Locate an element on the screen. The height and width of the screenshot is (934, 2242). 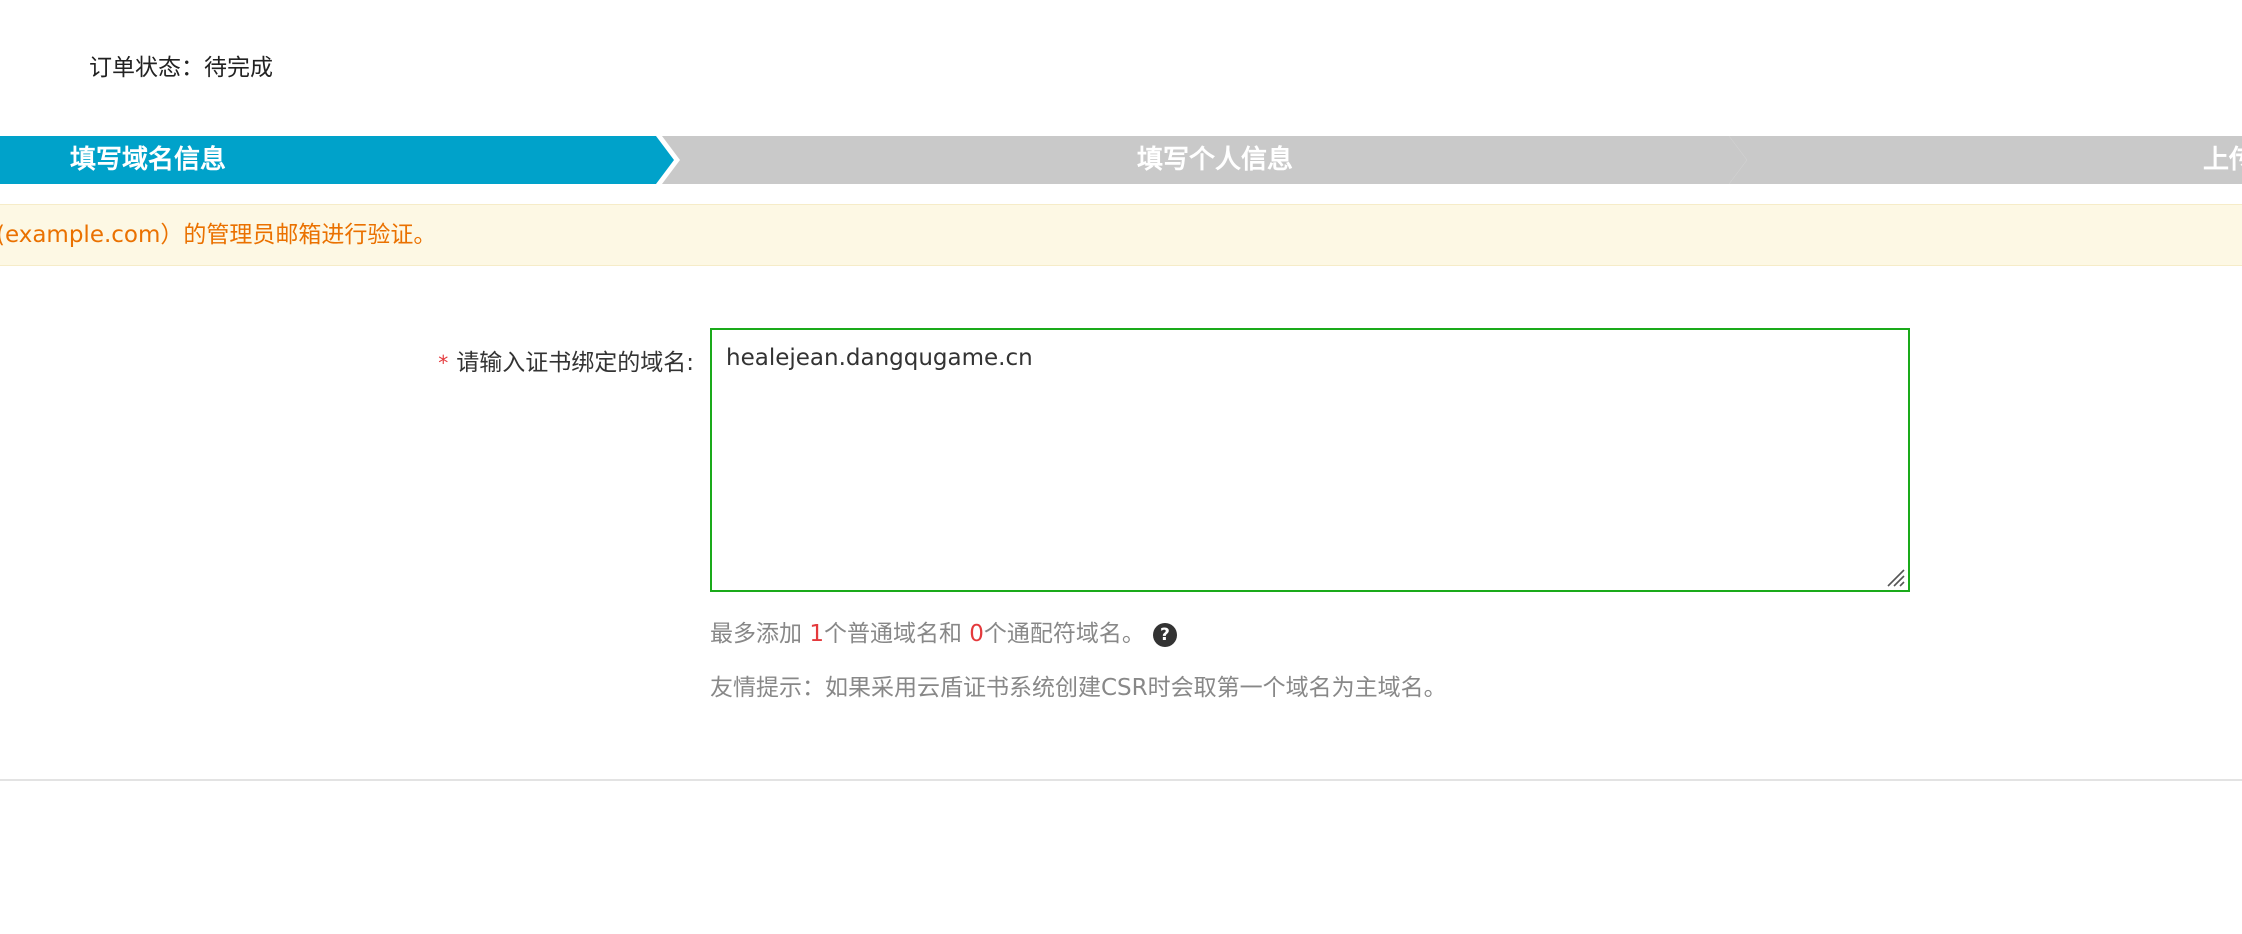
domain-limit-hint: 最多添加 1个普通域名和 0个通配符域名。? is located at coordinates (943, 631).